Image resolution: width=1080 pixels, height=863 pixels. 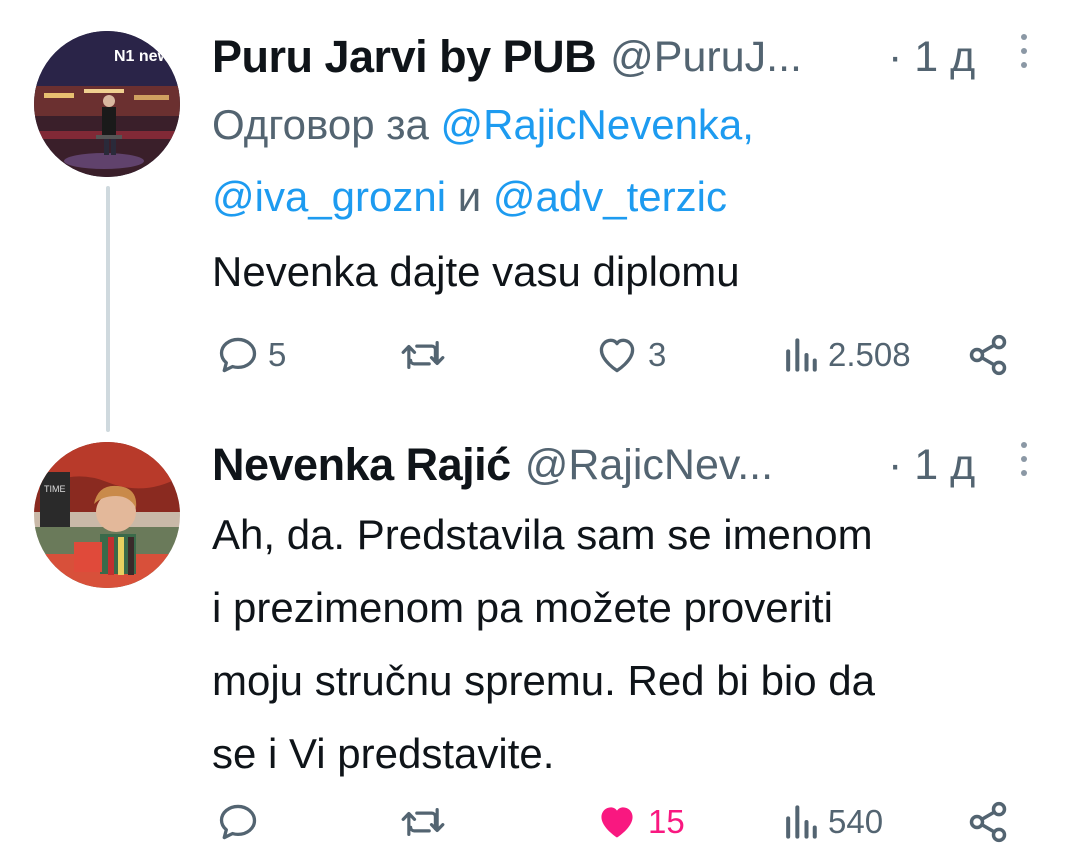 I want to click on tweet-text-line: moju stručnu spremu. Red bi bio da, so click(x=543, y=680).